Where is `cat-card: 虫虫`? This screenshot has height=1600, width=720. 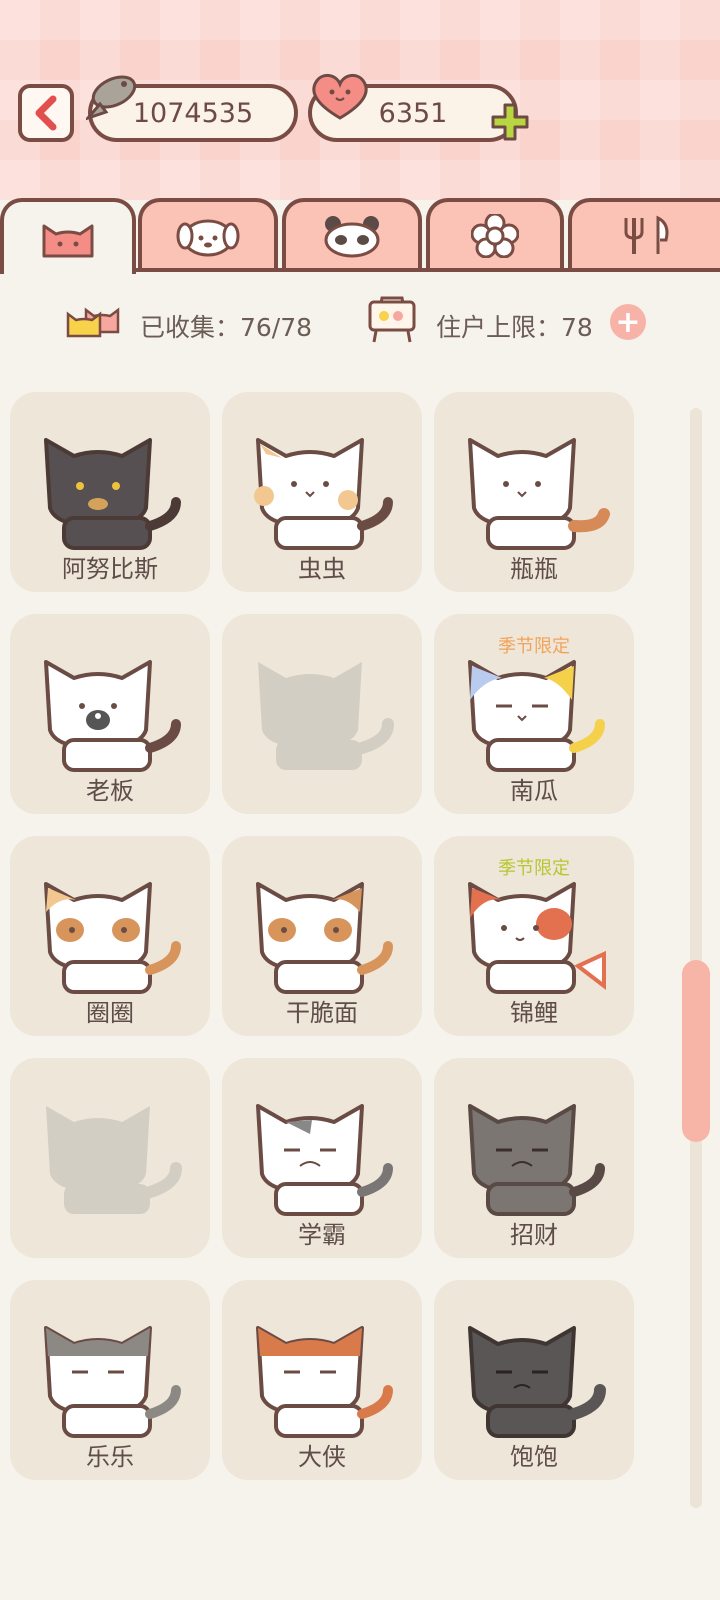 cat-card: 虫虫 is located at coordinates (322, 492).